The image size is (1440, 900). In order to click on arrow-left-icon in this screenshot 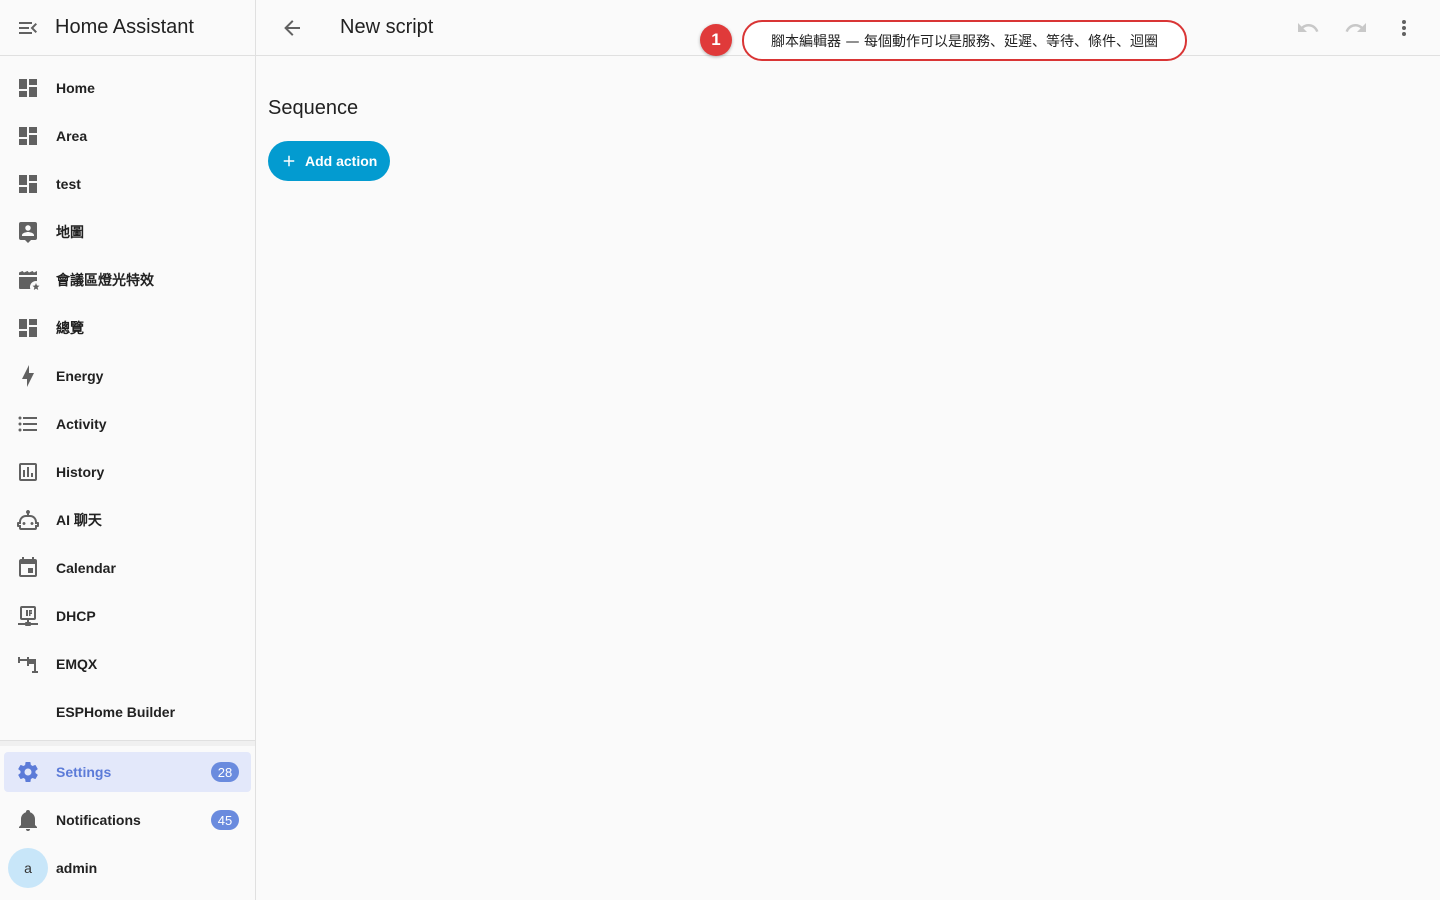, I will do `click(292, 27)`.